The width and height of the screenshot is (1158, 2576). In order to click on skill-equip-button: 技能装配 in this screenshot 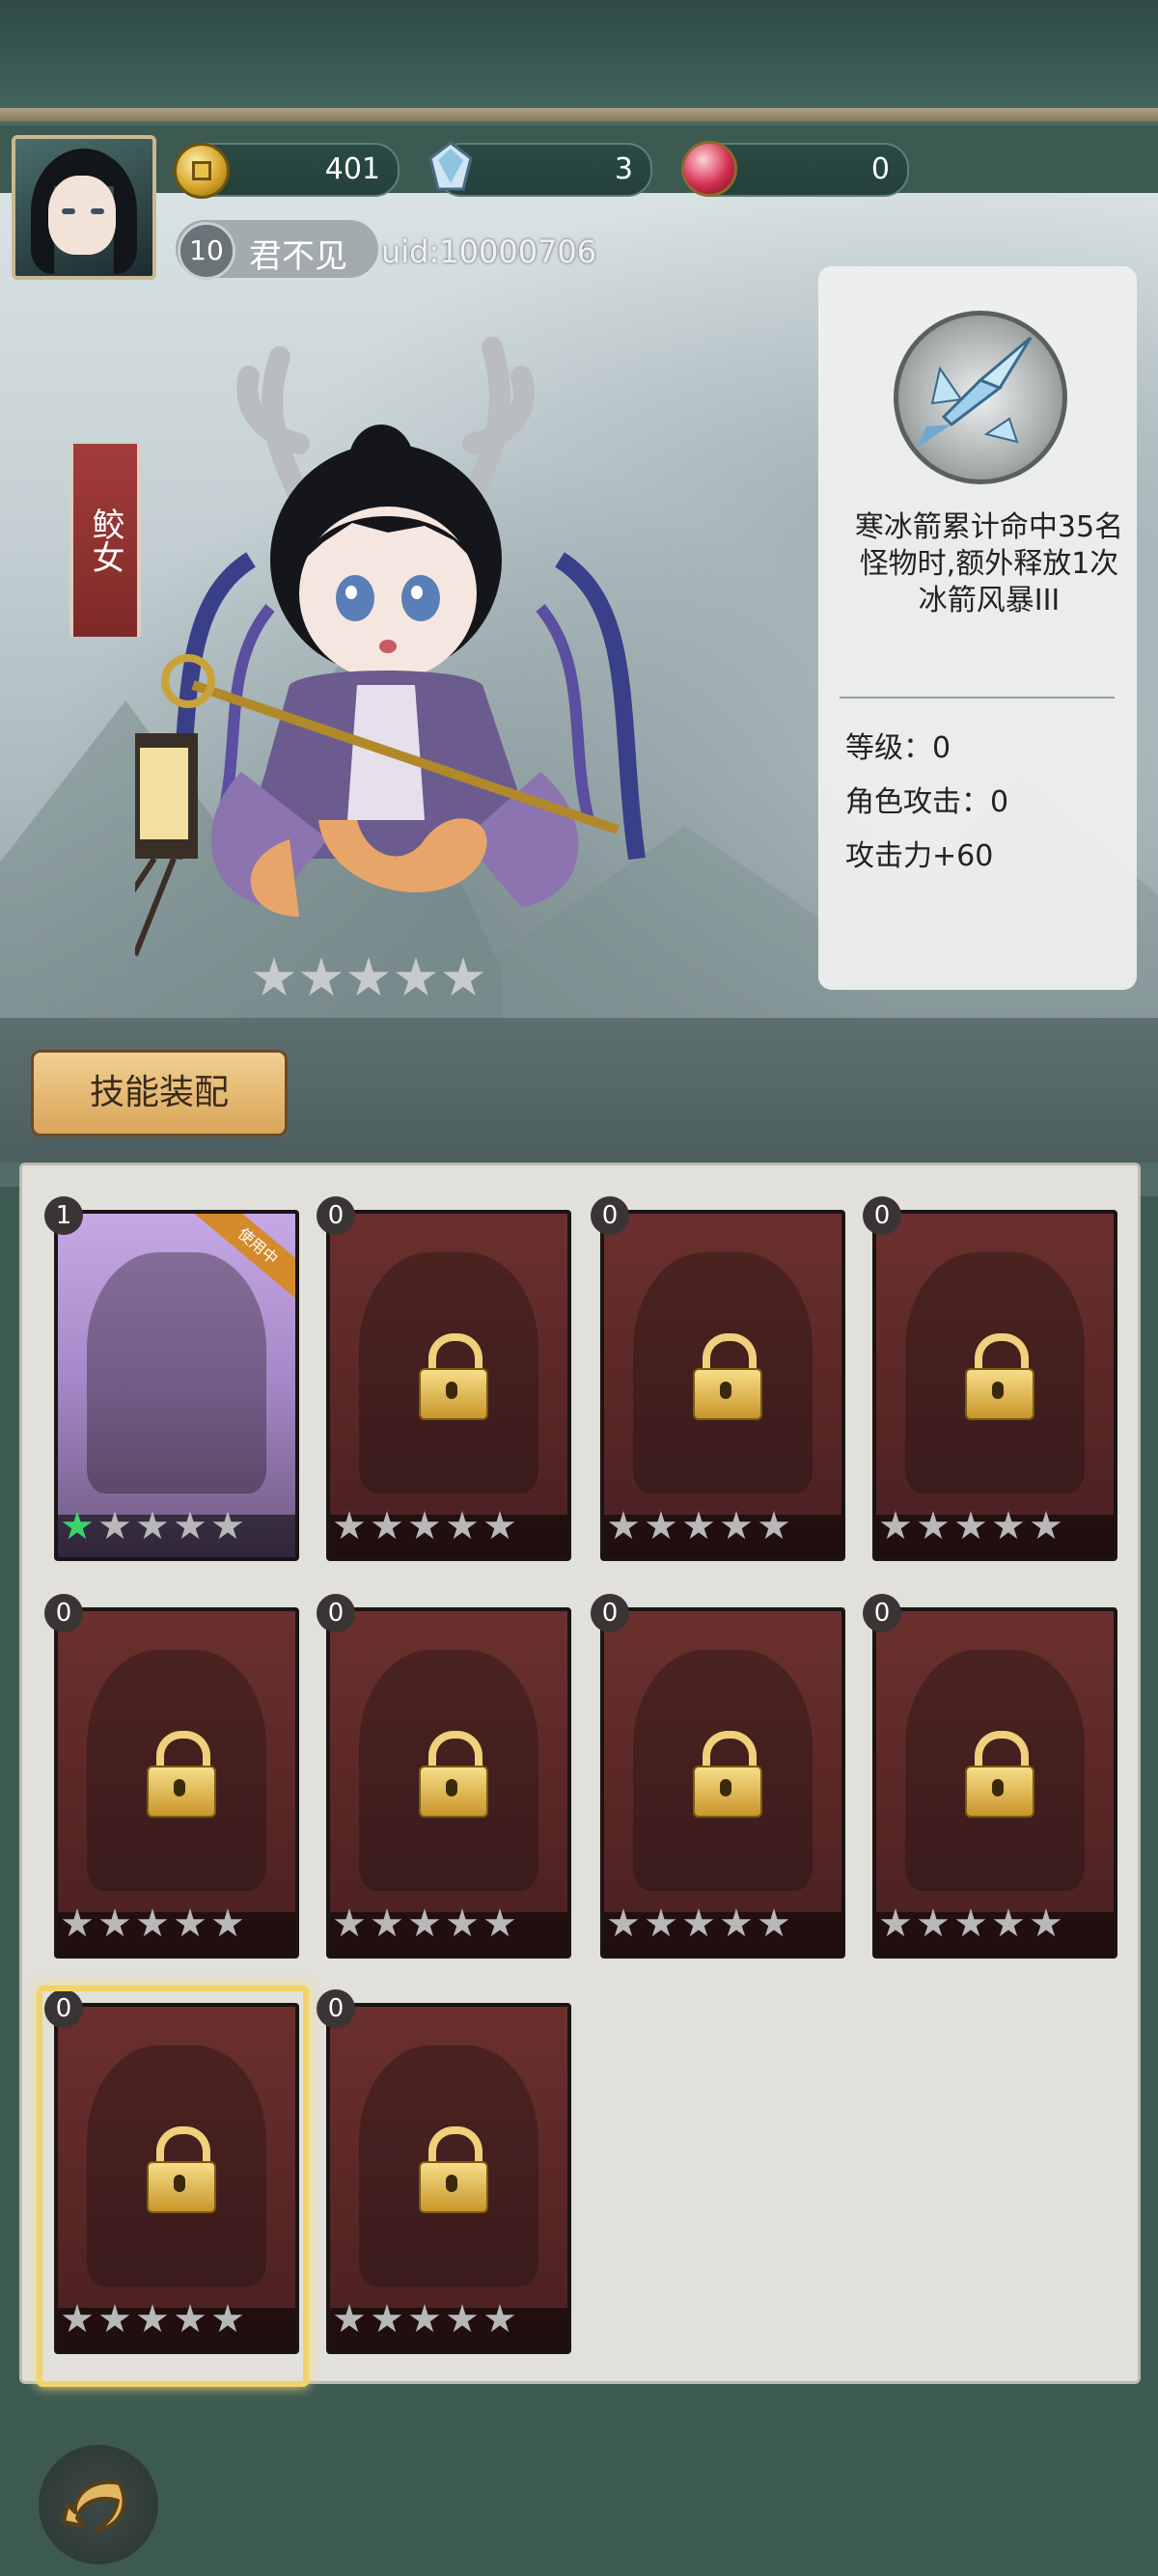, I will do `click(159, 1094)`.